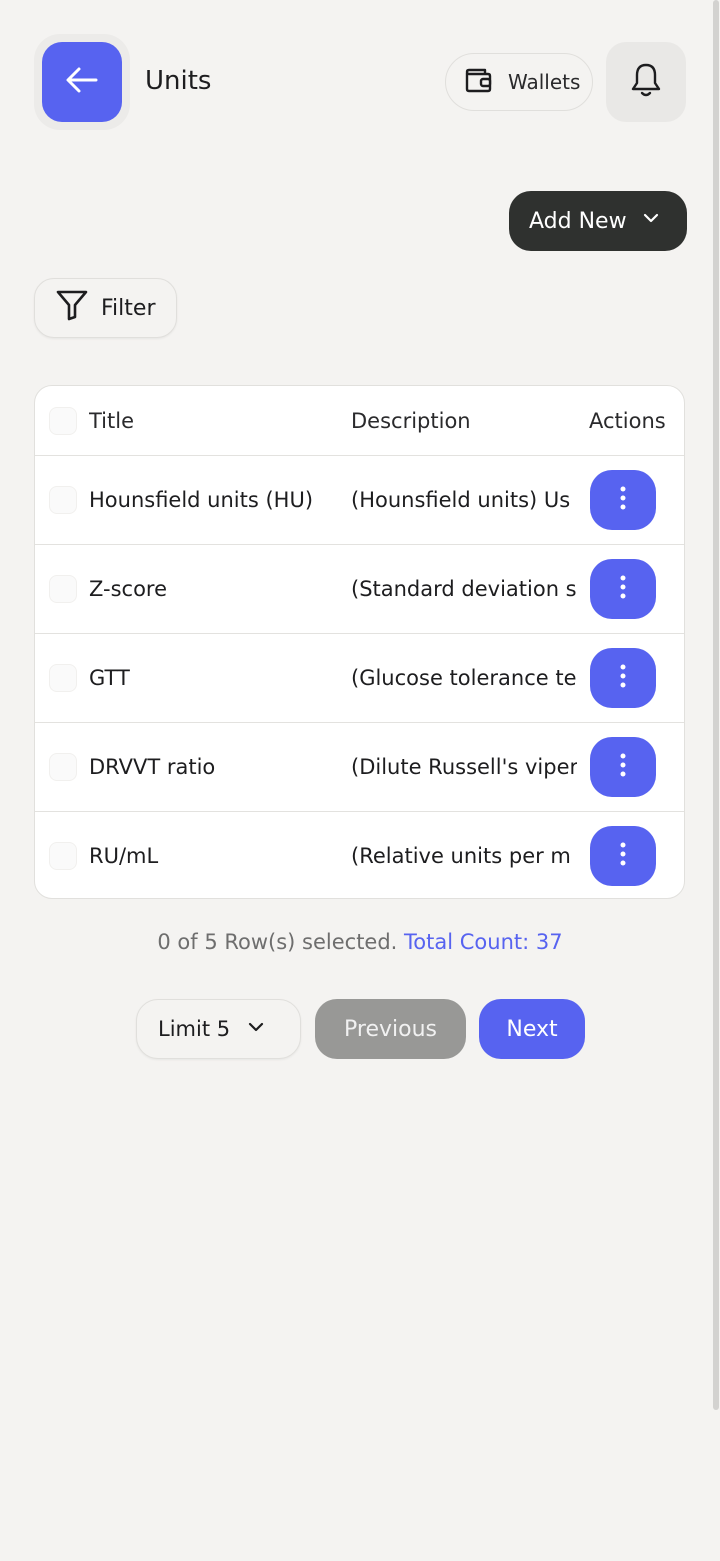  Describe the element at coordinates (461, 500) in the screenshot. I see `row-description: (Hounsfield units) Us` at that location.